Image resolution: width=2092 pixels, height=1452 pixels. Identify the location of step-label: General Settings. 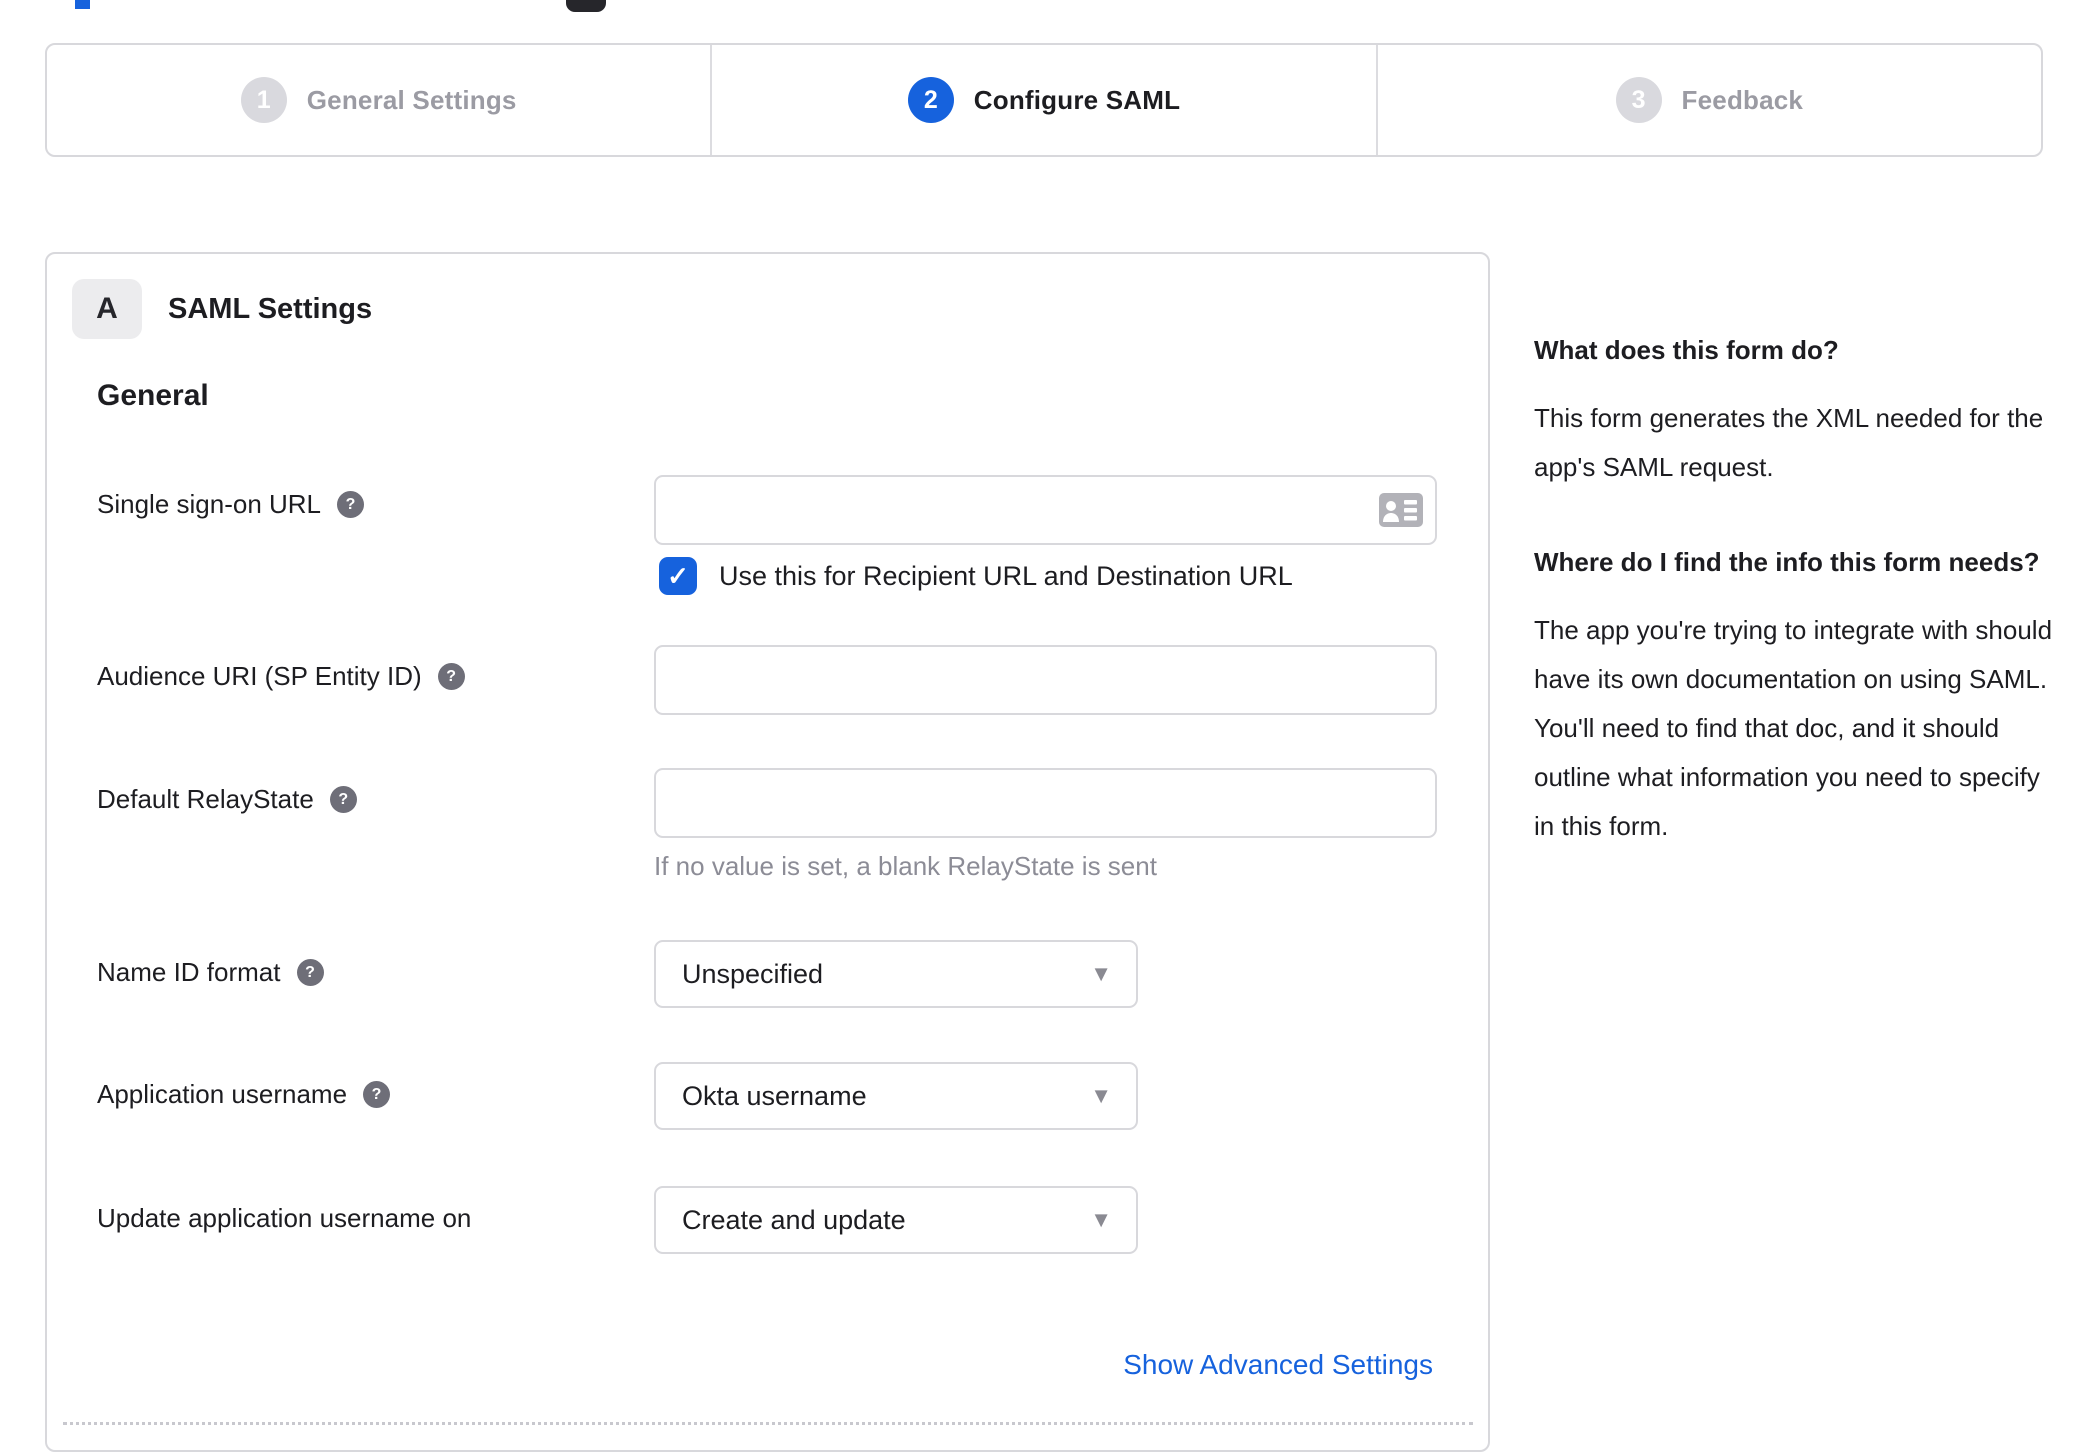
(411, 99).